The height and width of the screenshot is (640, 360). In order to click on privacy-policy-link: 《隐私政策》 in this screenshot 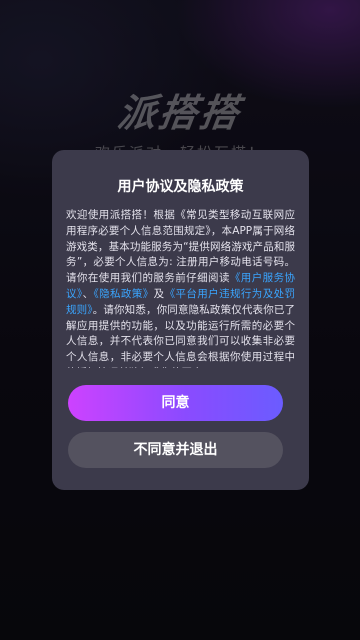, I will do `click(123, 294)`.